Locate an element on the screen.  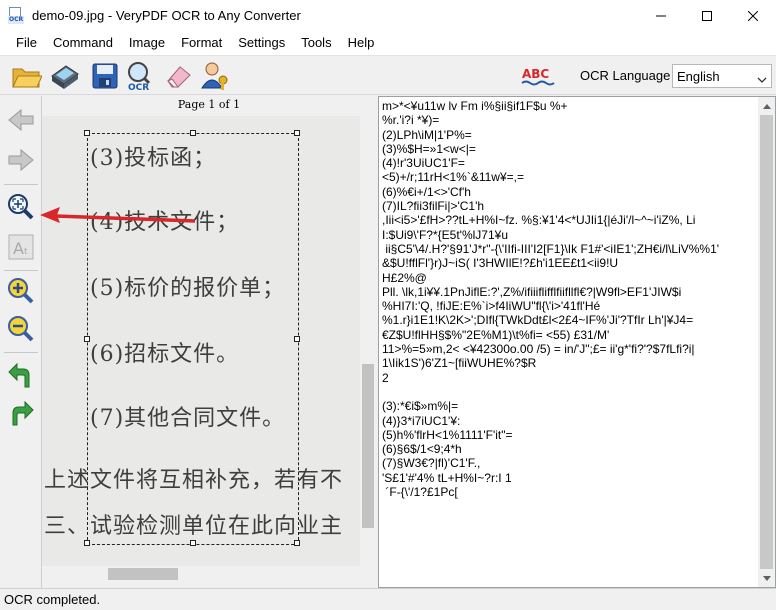
maximize-icon is located at coordinates (707, 15).